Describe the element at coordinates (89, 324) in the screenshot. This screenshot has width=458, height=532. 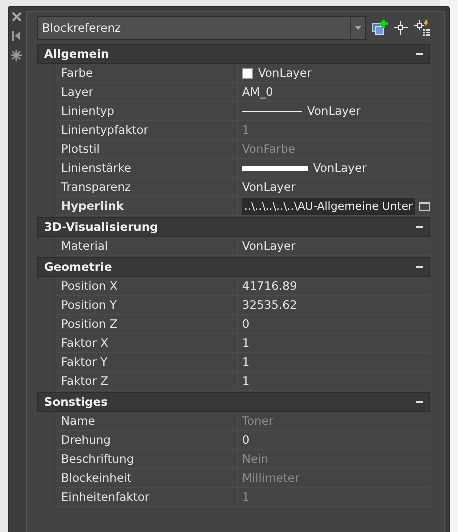
I see `property-label: Position Z` at that location.